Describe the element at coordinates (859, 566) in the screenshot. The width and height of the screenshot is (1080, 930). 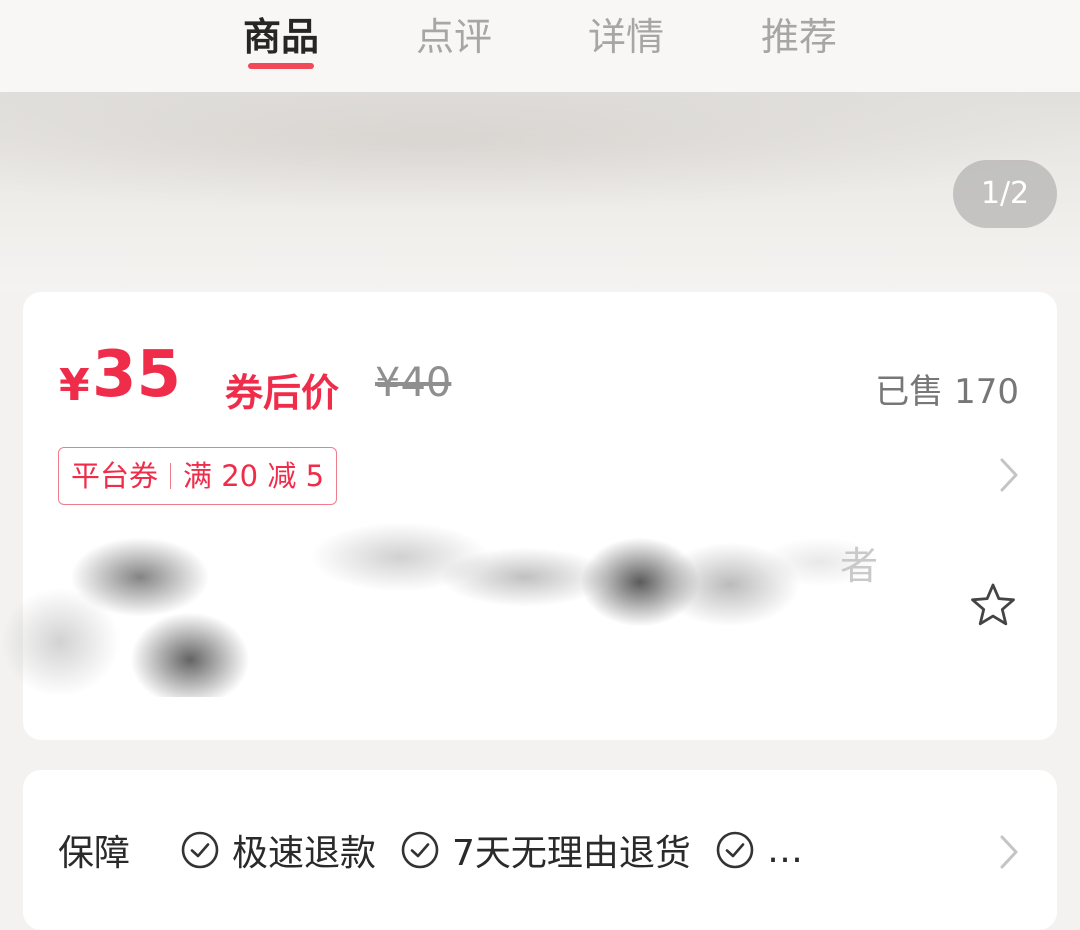
I see `title-fragment: 者` at that location.